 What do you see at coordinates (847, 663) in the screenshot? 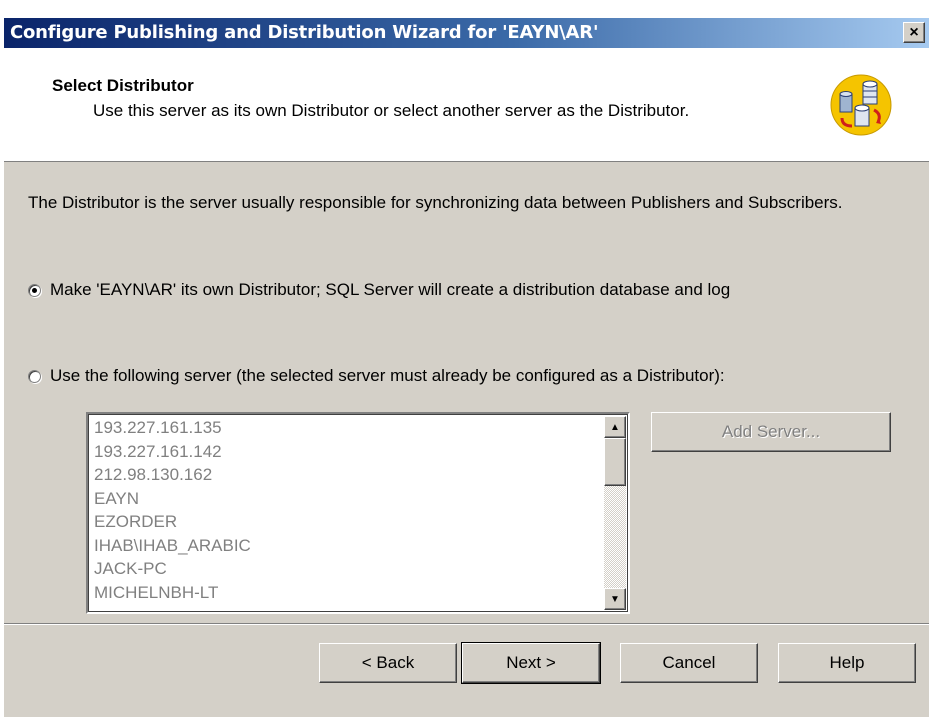
I see `help-button: Help` at bounding box center [847, 663].